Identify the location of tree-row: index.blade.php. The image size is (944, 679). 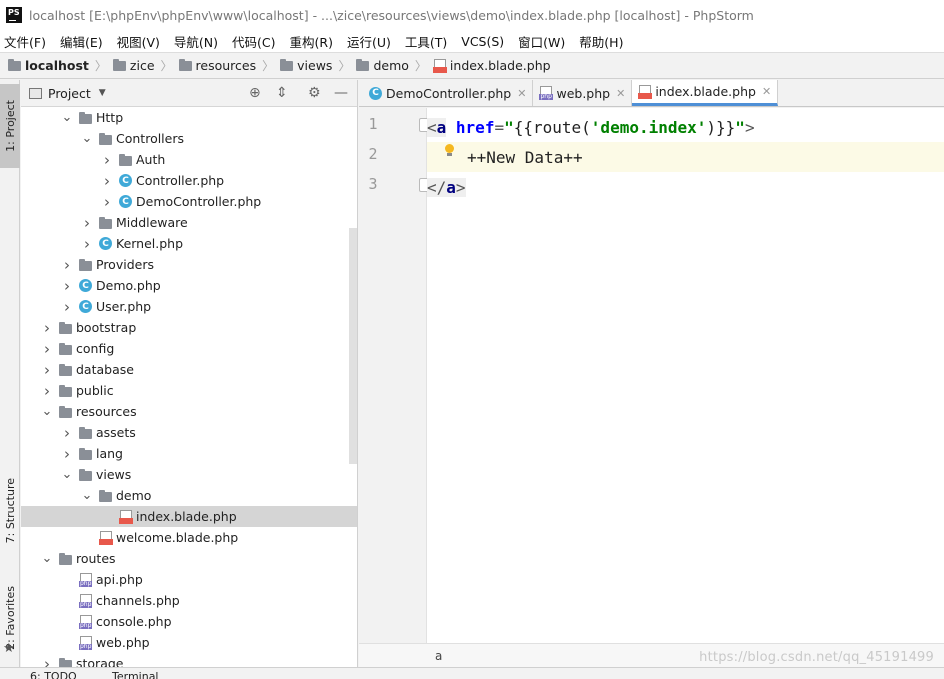
(189, 516).